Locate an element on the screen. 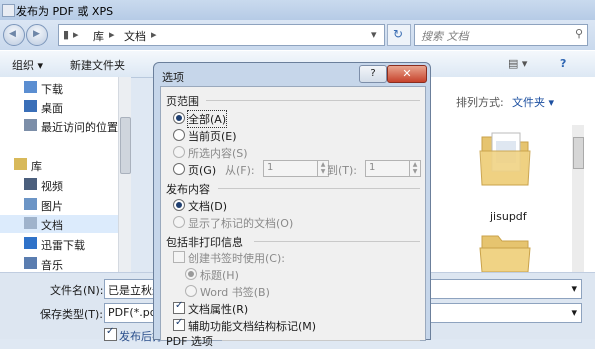 Image resolution: width=595 pixels, height=349 pixels. window-title: 发布为 PDF 或 XPS is located at coordinates (65, 11).